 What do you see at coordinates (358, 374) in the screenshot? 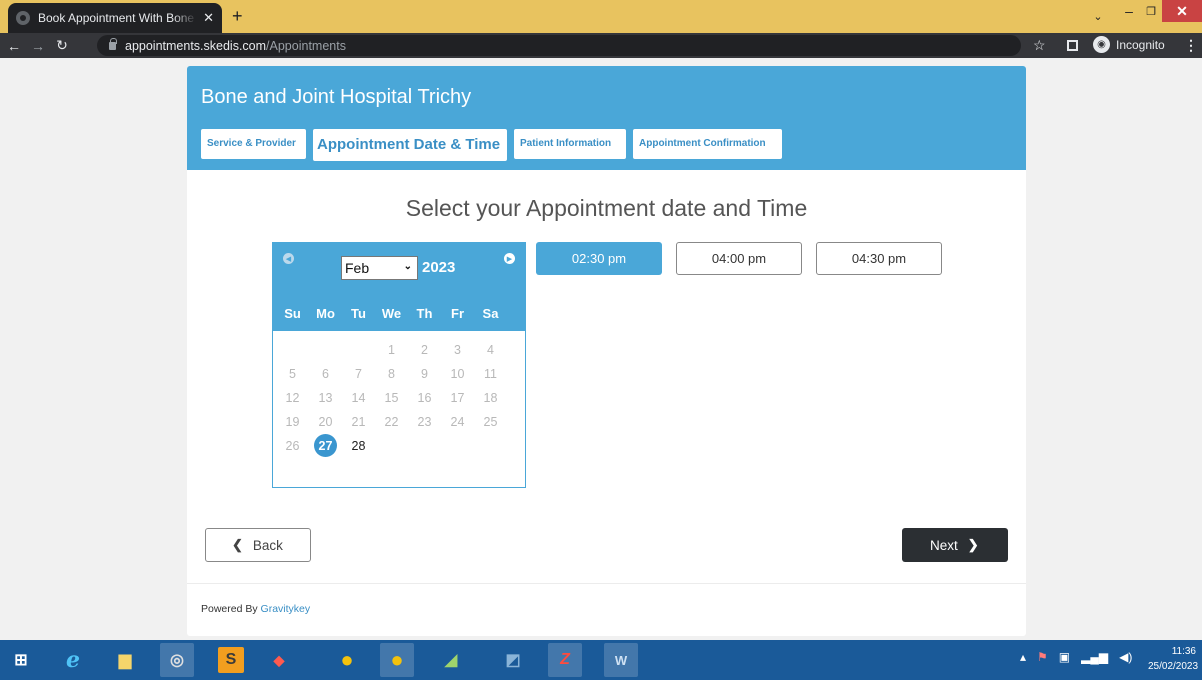
I see `calendar-day: 7` at bounding box center [358, 374].